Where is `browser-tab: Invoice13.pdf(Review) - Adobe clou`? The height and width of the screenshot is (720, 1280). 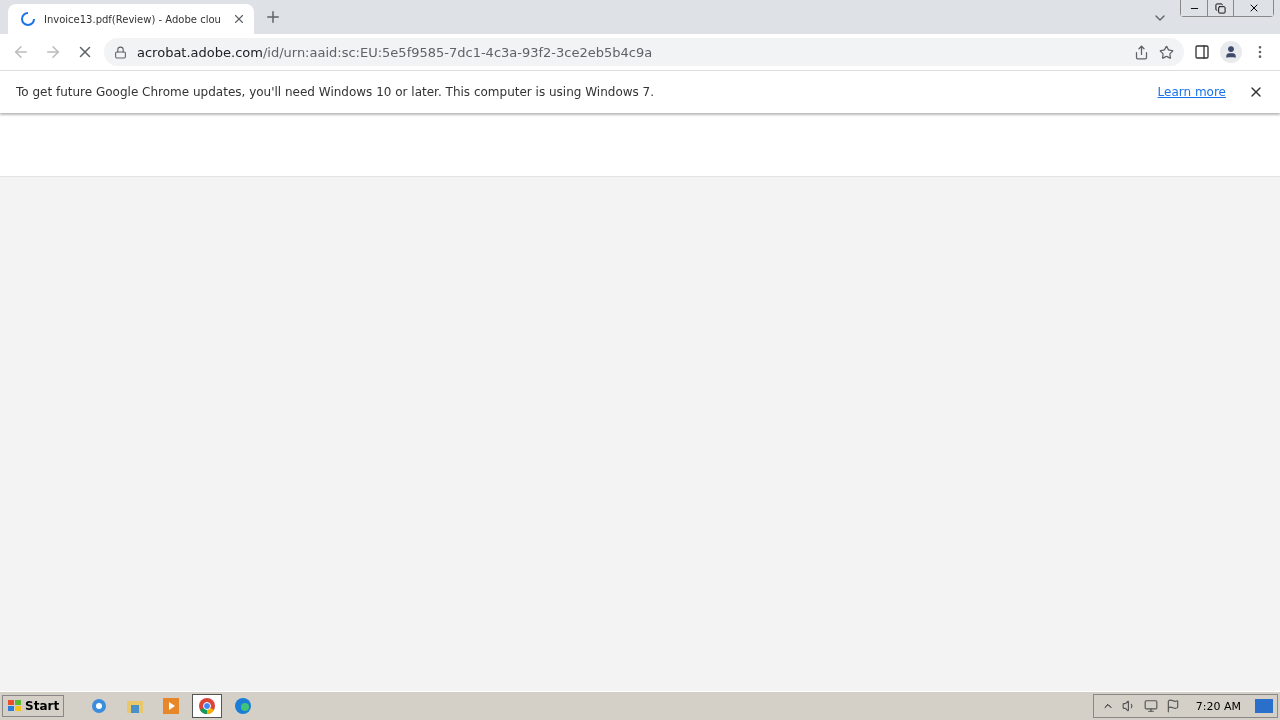
browser-tab: Invoice13.pdf(Review) - Adobe clou is located at coordinates (131, 19).